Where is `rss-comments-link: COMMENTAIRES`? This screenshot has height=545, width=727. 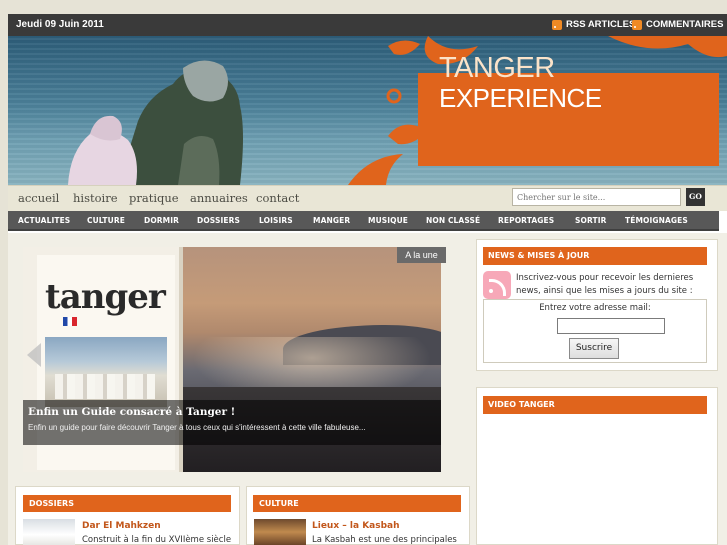 rss-comments-link: COMMENTAIRES is located at coordinates (677, 24).